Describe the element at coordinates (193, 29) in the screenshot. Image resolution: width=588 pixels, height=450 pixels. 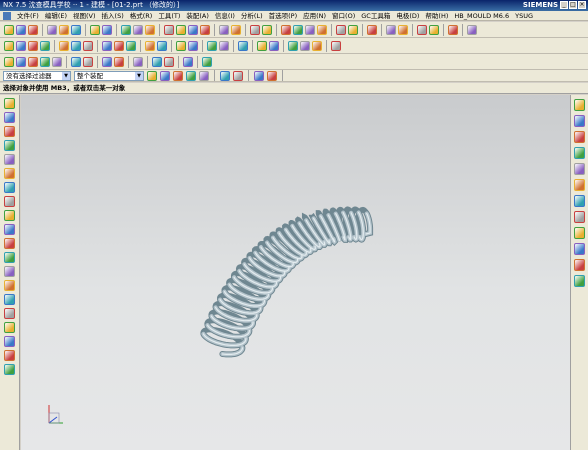
I see `pocket-icon` at that location.